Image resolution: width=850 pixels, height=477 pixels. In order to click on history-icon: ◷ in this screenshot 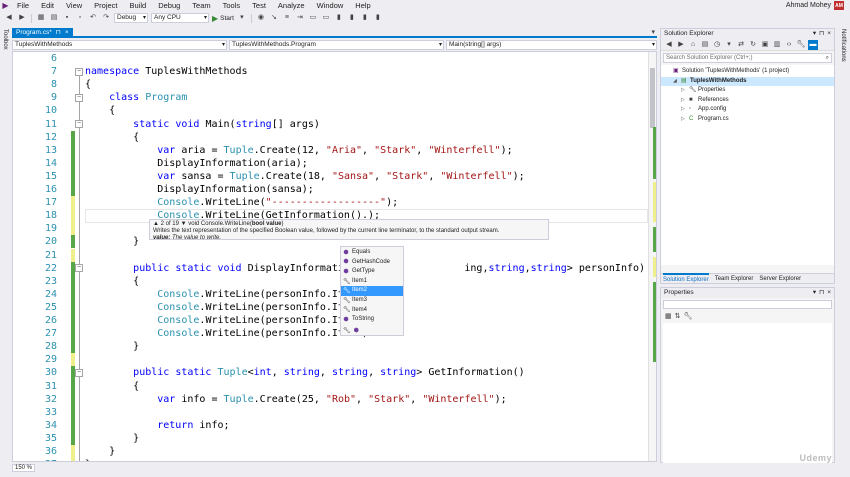, I will do `click(717, 45)`.